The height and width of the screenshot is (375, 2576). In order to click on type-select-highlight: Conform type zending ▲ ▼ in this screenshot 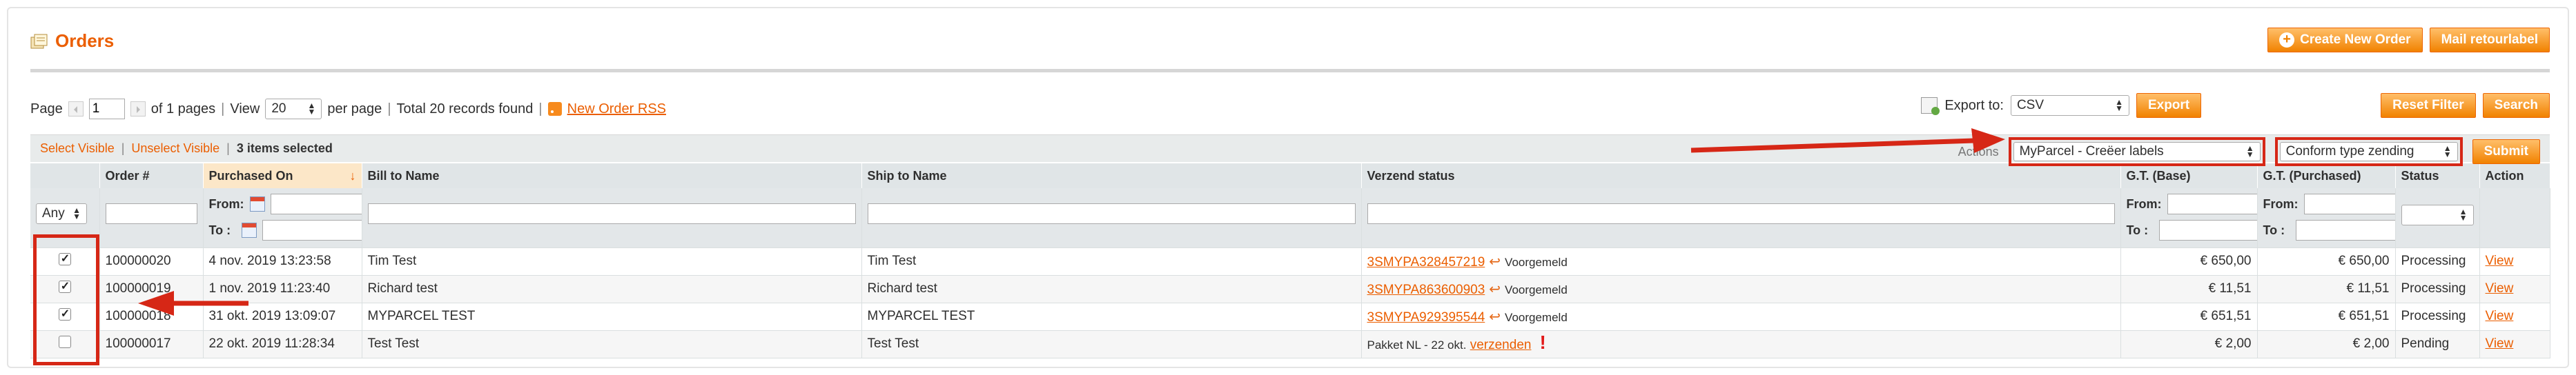, I will do `click(2368, 151)`.